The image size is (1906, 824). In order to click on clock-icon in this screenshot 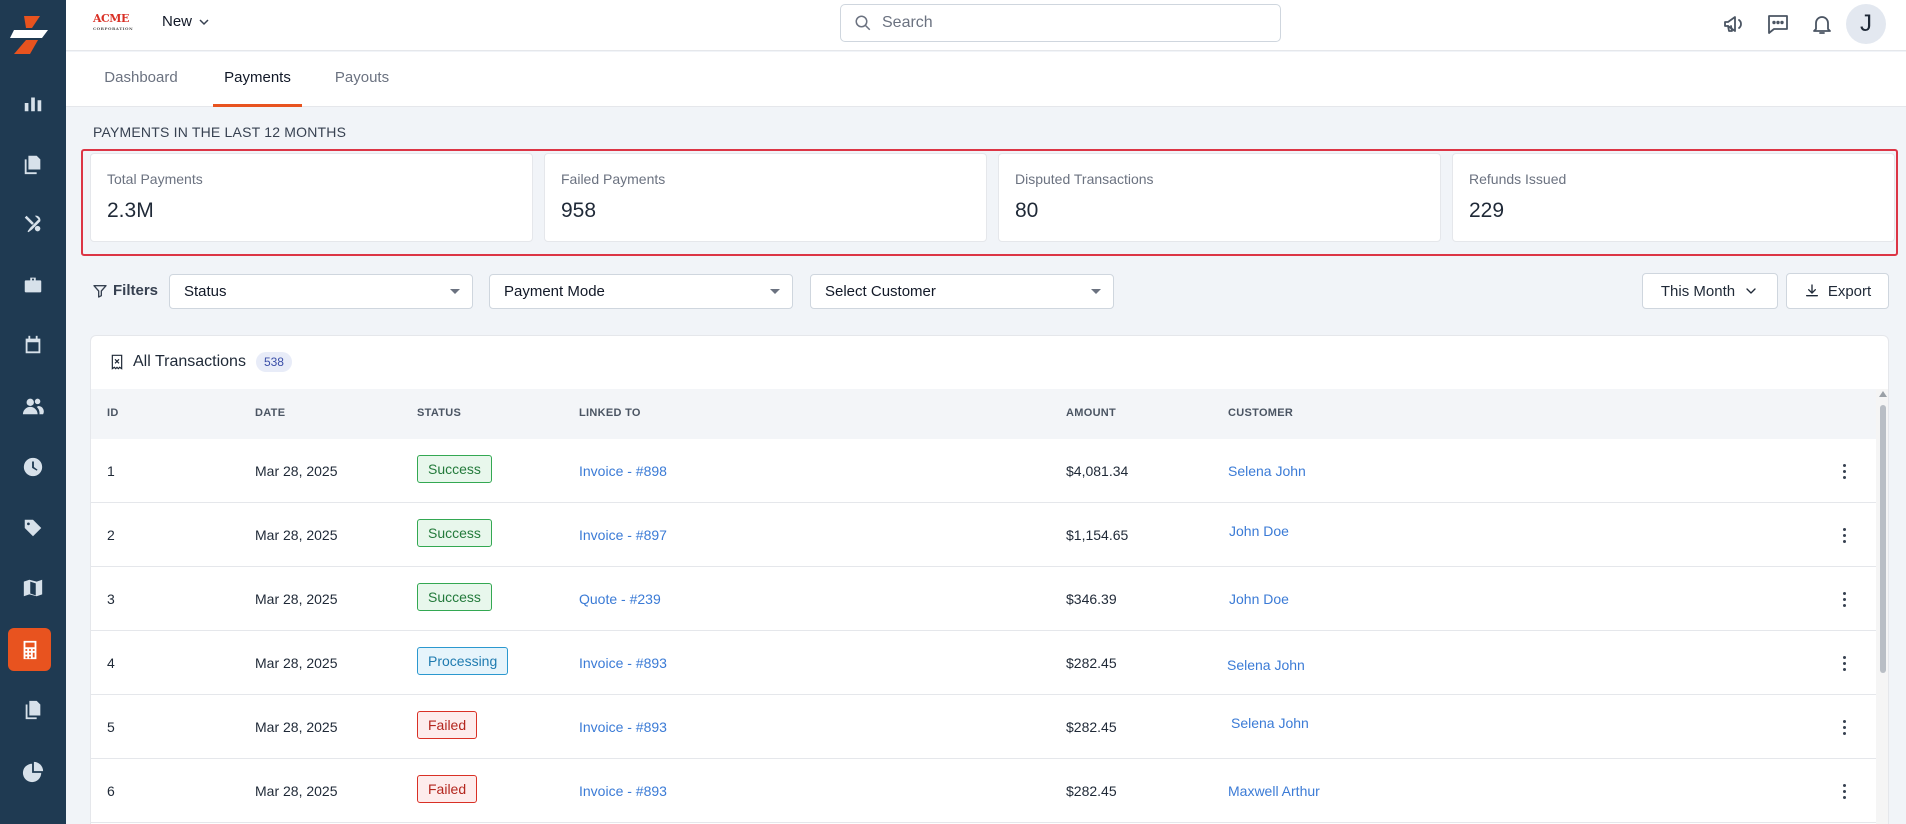, I will do `click(33, 467)`.